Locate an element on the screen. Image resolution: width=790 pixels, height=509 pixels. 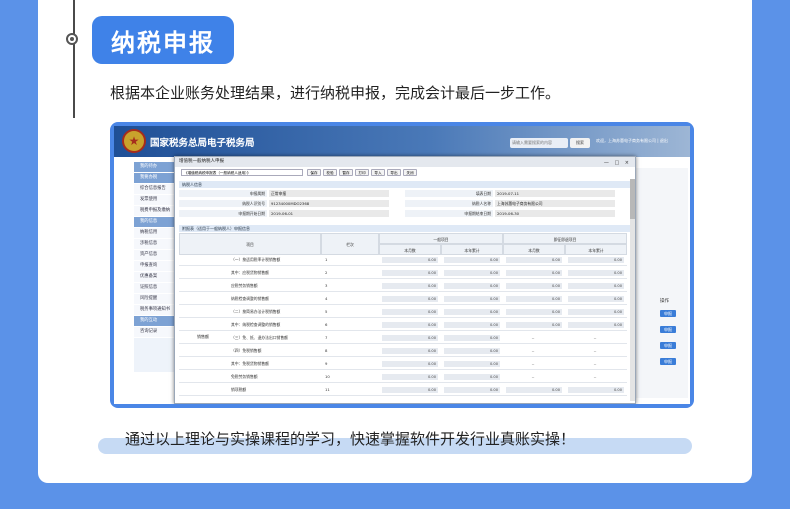
row-item-name: 其中：应税货物销售额 is located at coordinates (250, 272).